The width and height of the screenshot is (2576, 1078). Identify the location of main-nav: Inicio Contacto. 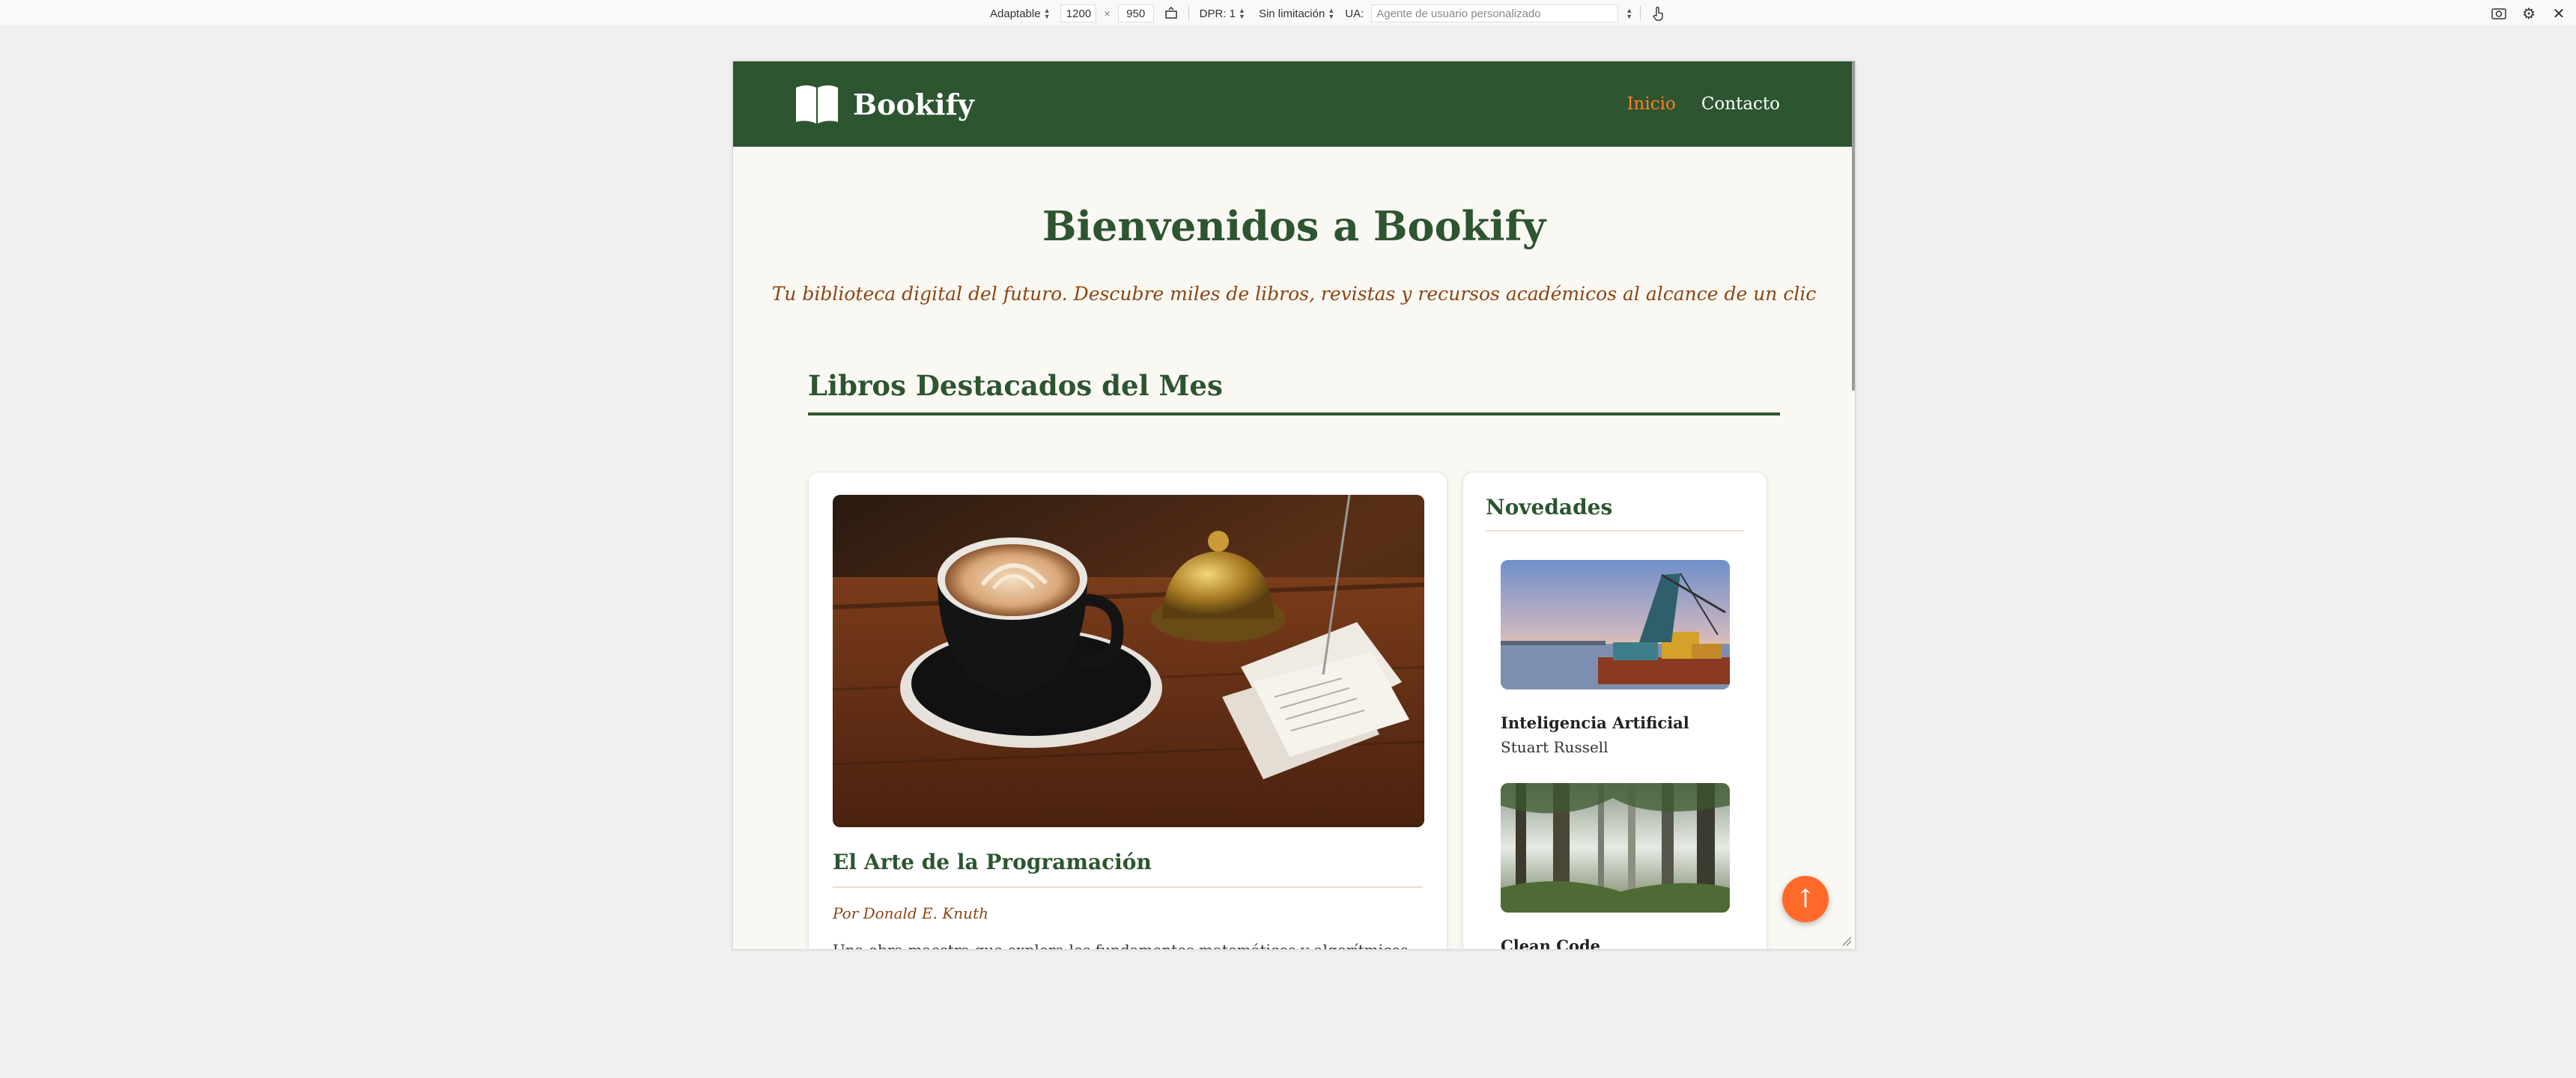
(1703, 104).